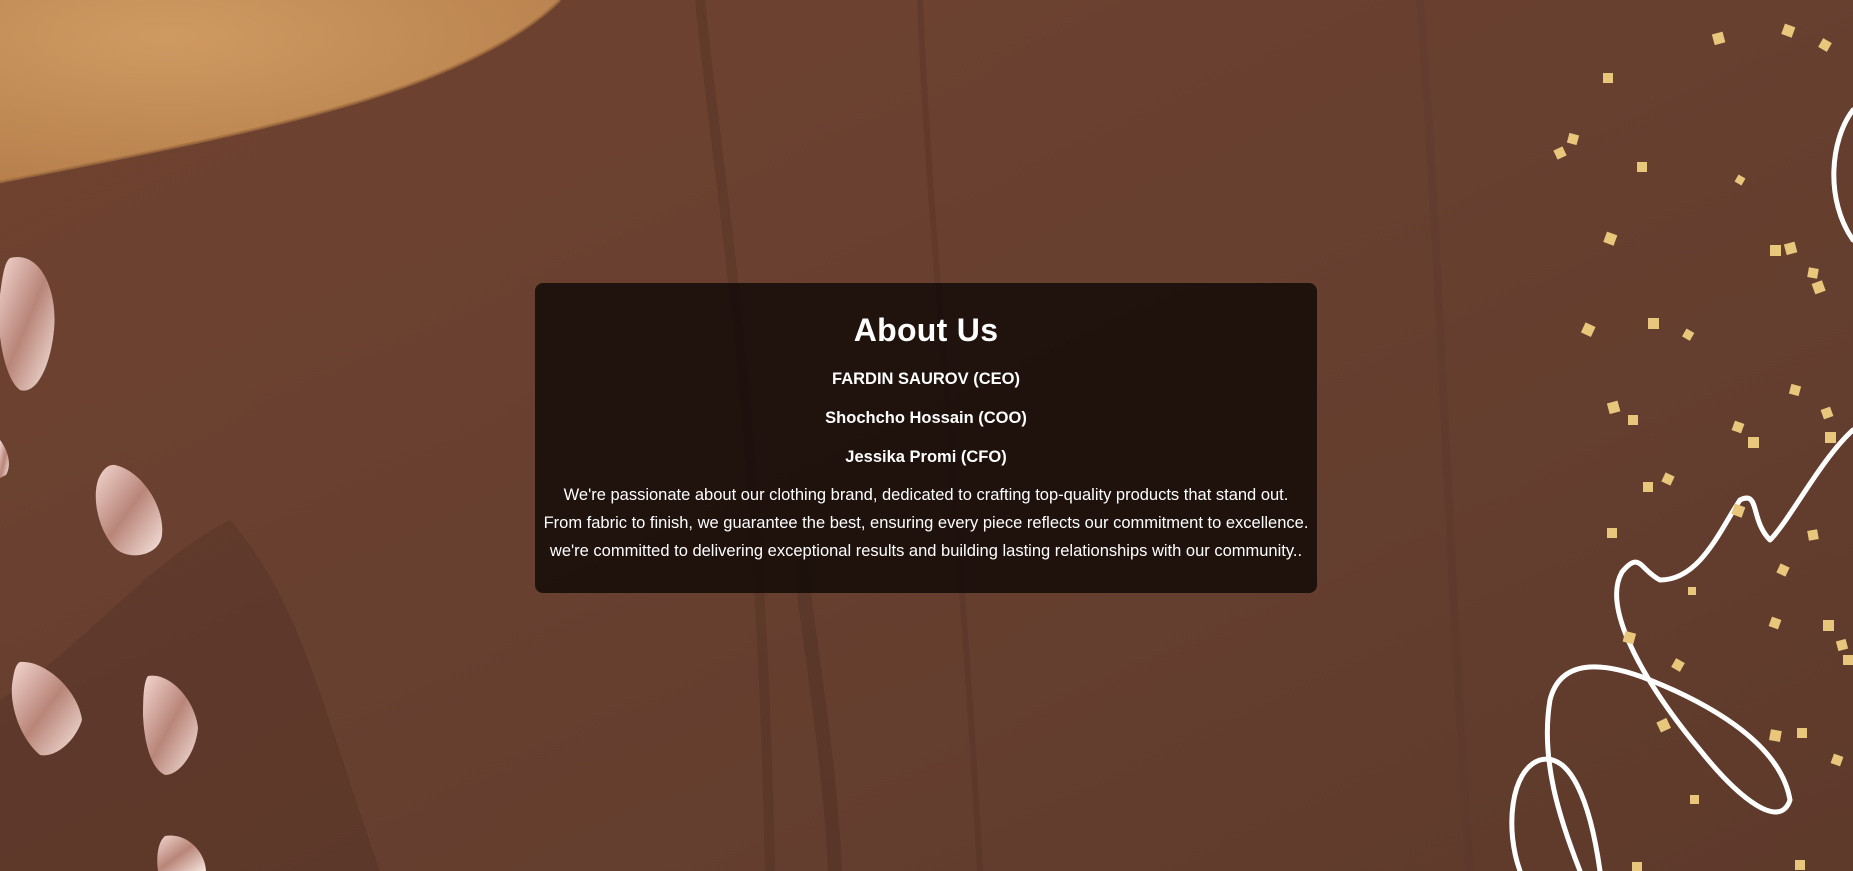 Image resolution: width=1853 pixels, height=871 pixels. I want to click on team-member-coo: Shochcho Hossain (COO), so click(926, 418).